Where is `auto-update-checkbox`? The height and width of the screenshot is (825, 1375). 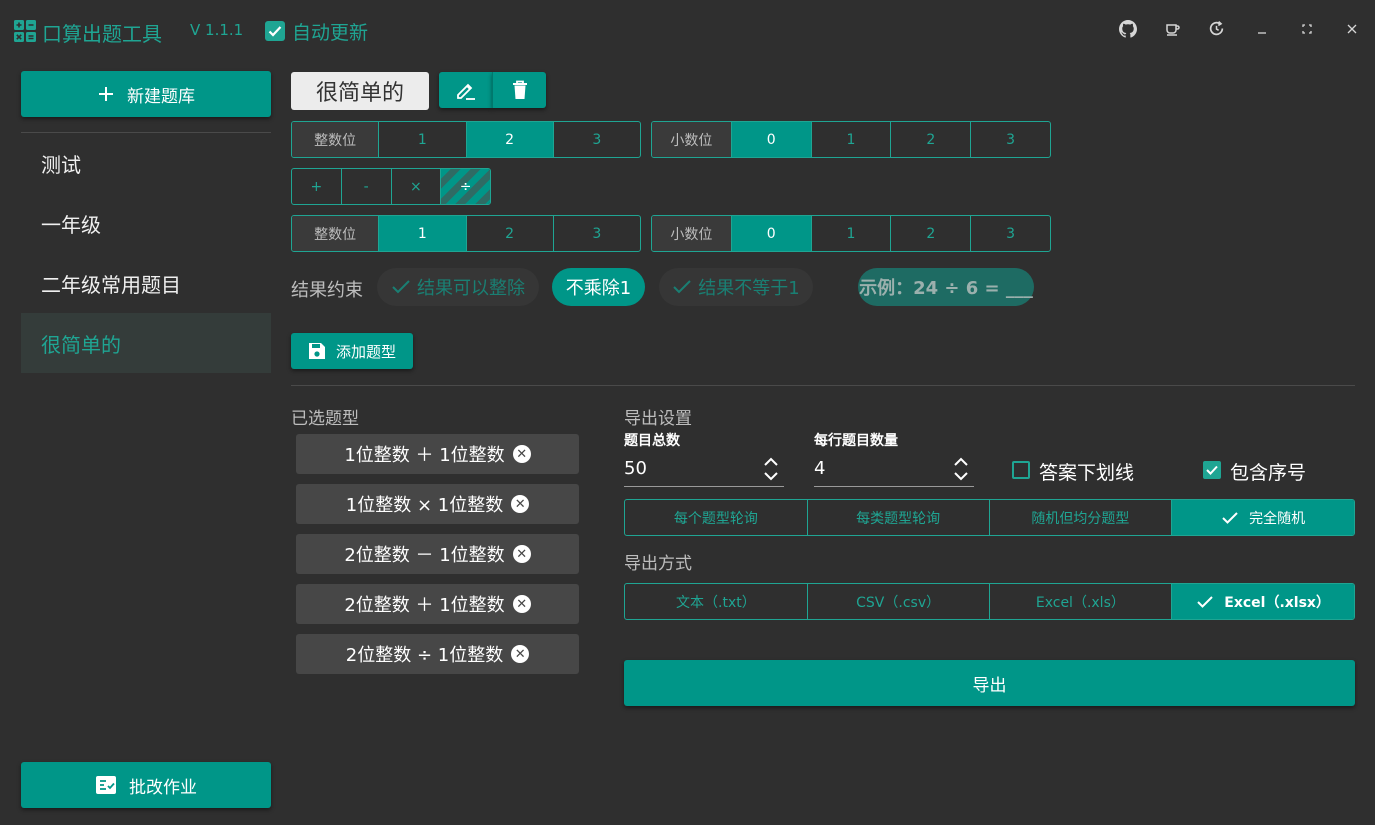
auto-update-checkbox is located at coordinates (275, 31).